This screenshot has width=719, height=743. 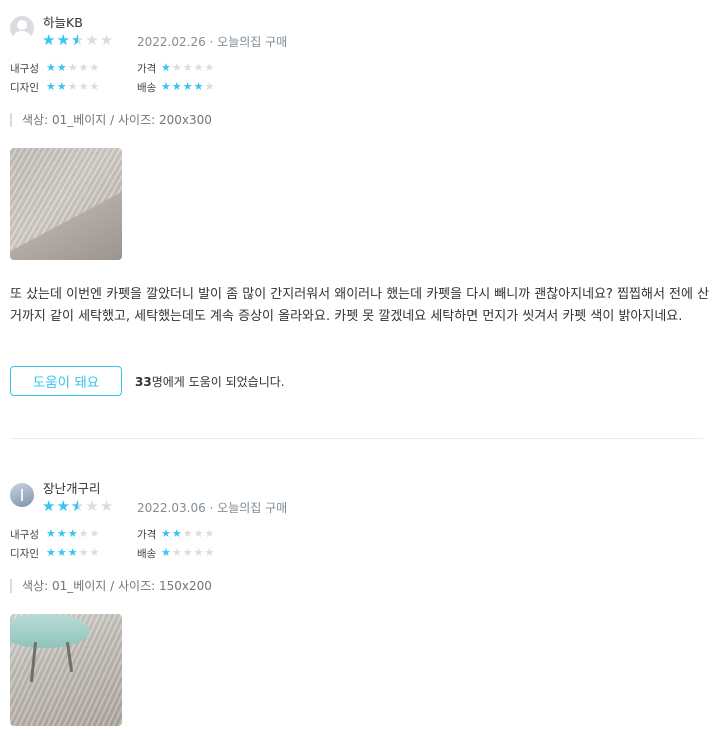 I want to click on helpful-count-text: 33명에게 도움이 되었습니다., so click(x=210, y=381).